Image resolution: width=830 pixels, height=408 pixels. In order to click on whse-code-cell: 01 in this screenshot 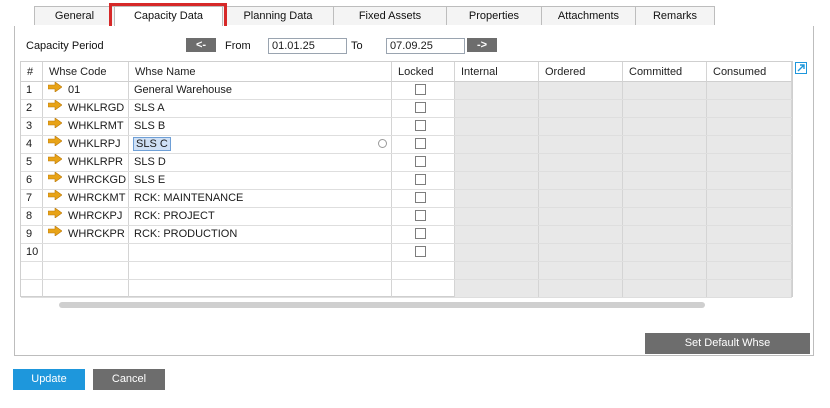, I will do `click(86, 90)`.